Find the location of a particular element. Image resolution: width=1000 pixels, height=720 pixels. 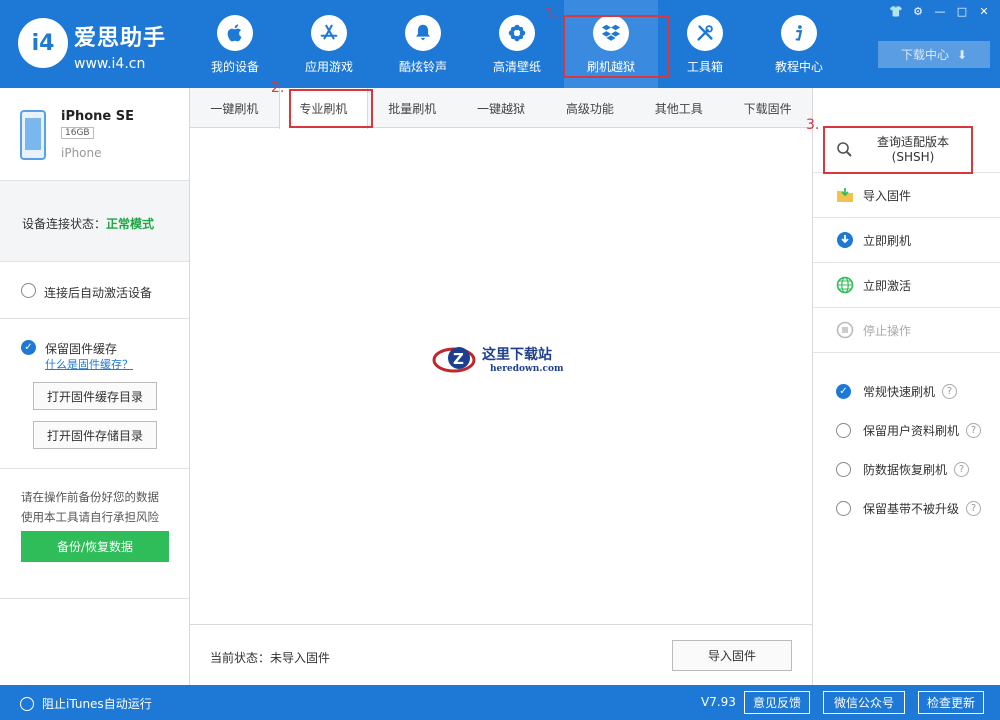

import-firmware-item: 导入固件 is located at coordinates (906, 195).